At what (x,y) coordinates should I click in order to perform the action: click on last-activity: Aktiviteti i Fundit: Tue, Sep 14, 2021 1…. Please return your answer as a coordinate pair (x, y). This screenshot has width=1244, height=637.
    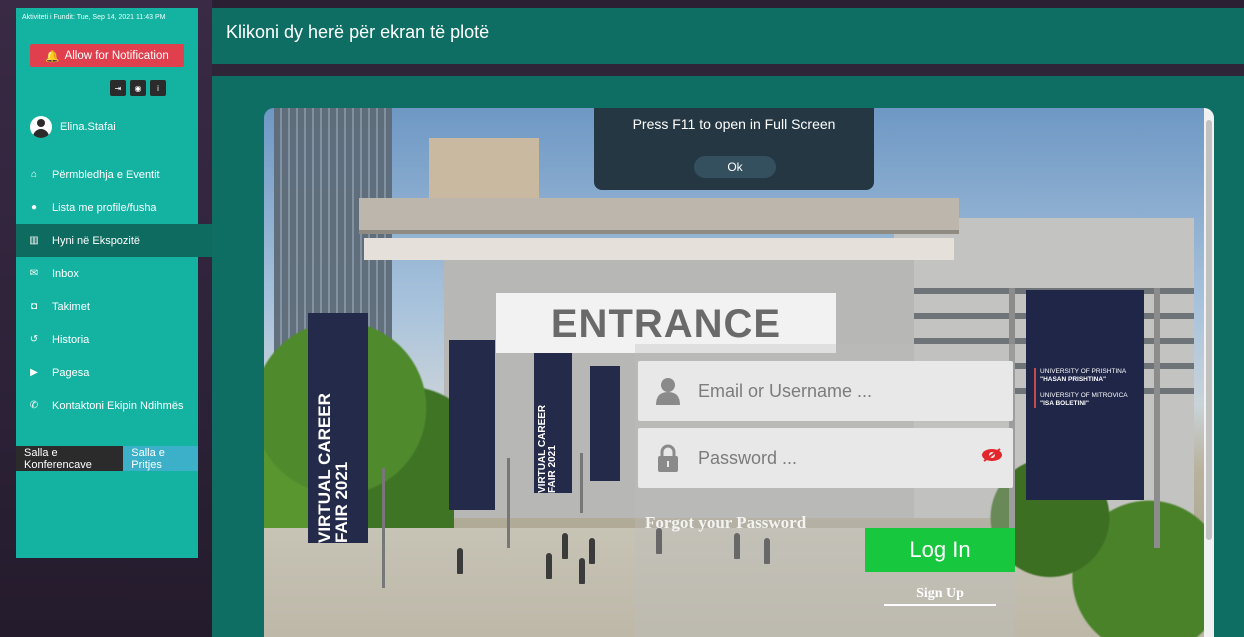
    Looking at the image, I should click on (94, 17).